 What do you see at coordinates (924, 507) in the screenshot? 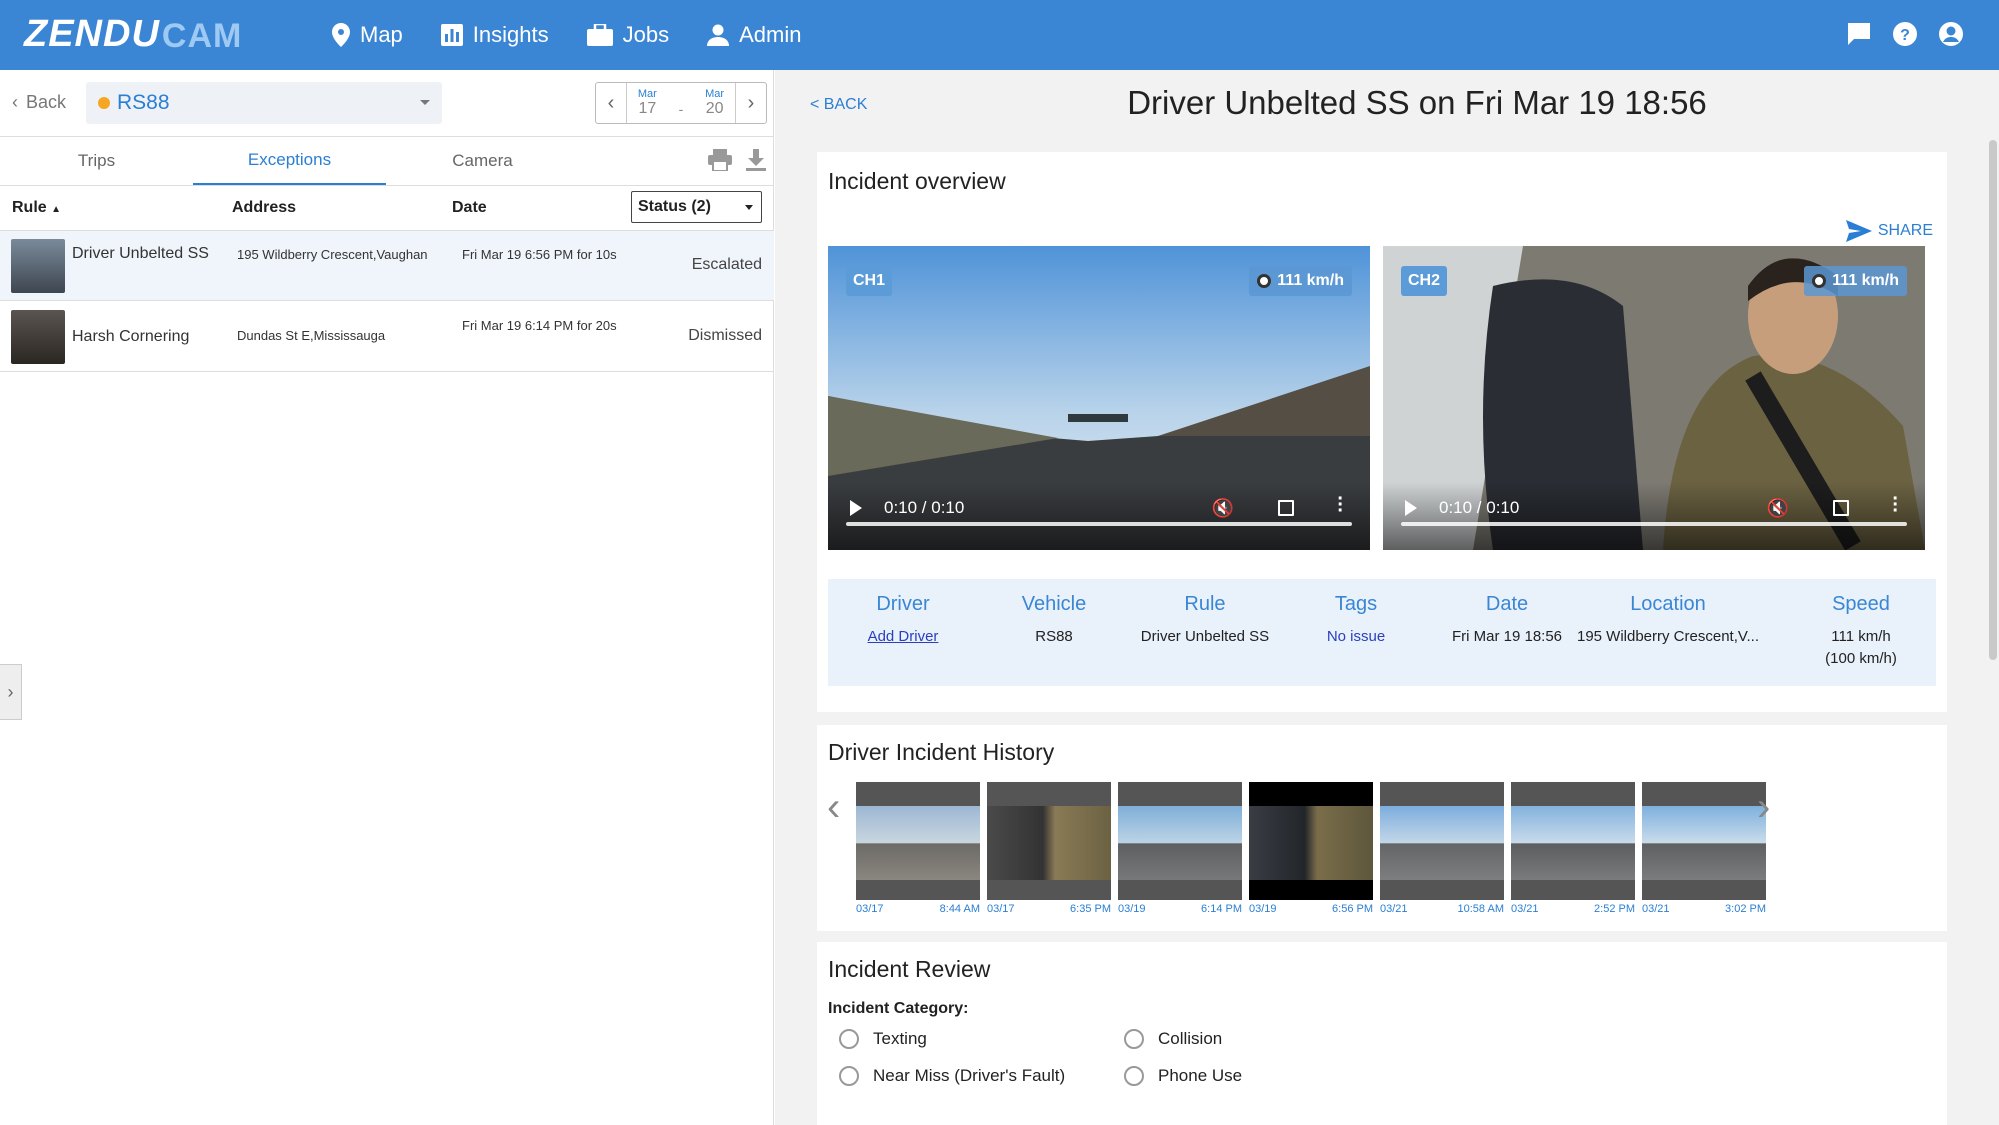
I see `video-time: 0:10 / 0:10` at bounding box center [924, 507].